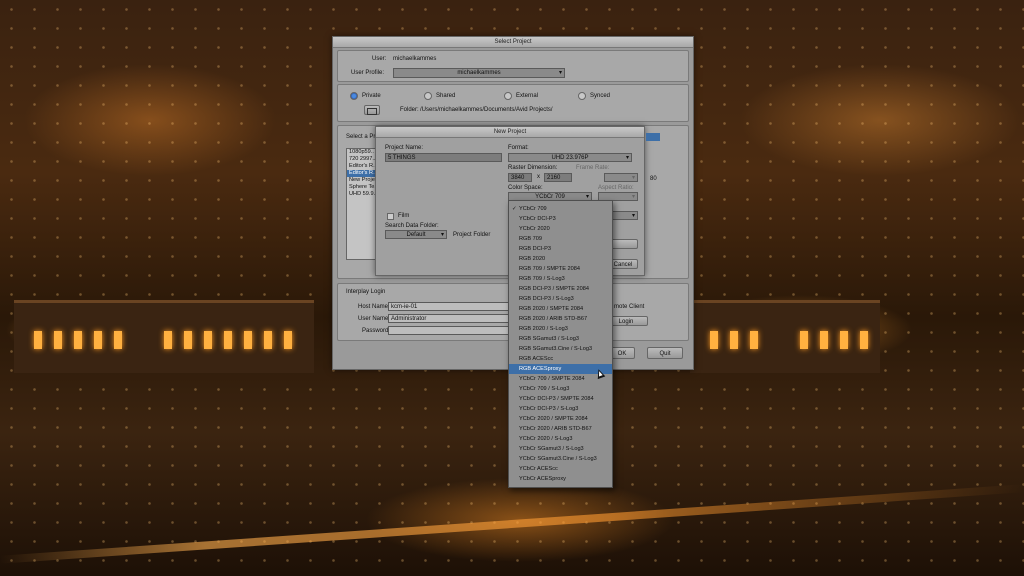  What do you see at coordinates (538, 177) in the screenshot?
I see `raster-x-label: x` at bounding box center [538, 177].